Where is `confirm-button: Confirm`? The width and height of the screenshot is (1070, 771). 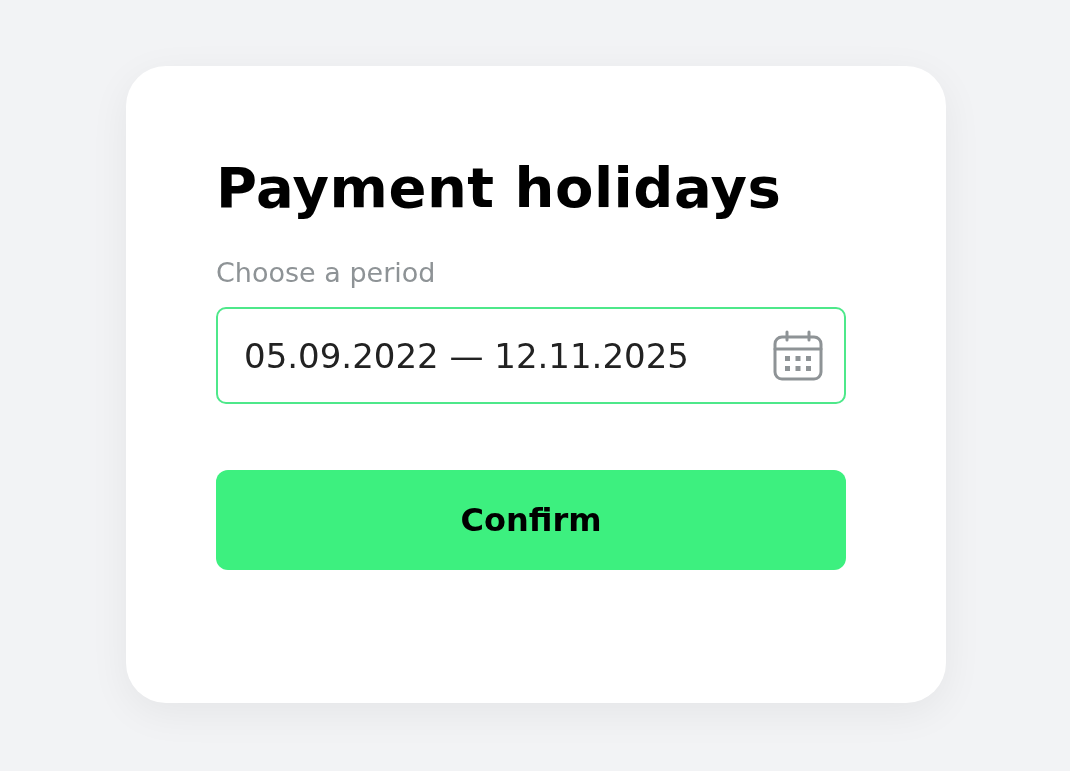 confirm-button: Confirm is located at coordinates (531, 520).